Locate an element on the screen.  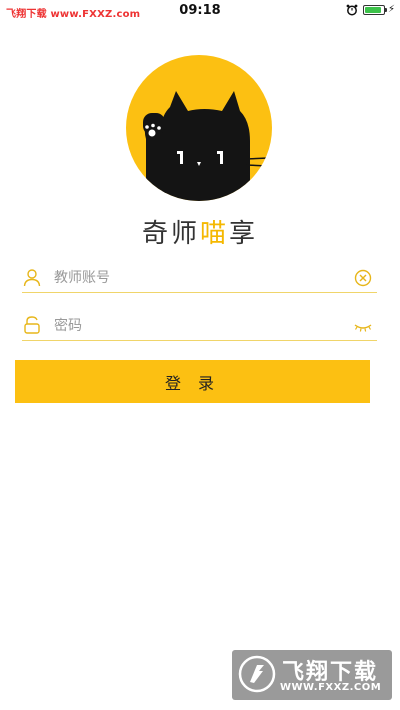
app-name-accent: 喵 is located at coordinates (214, 234).